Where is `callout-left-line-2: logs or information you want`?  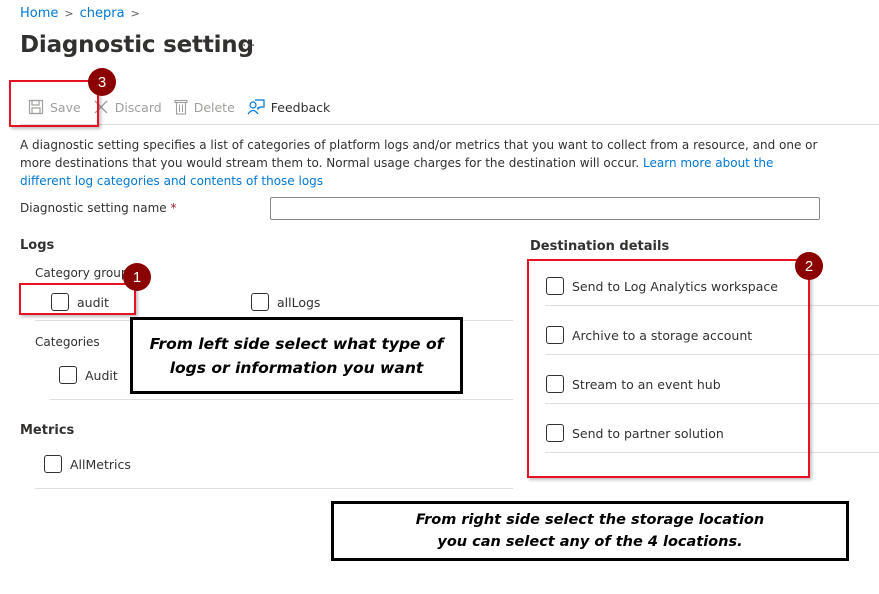
callout-left-line-2: logs or information you want is located at coordinates (296, 367).